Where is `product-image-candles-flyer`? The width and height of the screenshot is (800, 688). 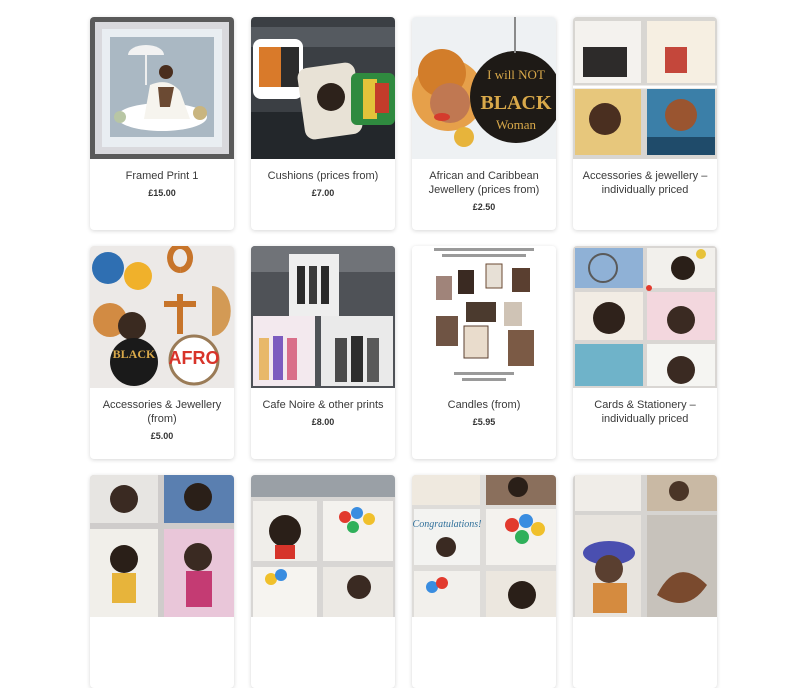 product-image-candles-flyer is located at coordinates (484, 317).